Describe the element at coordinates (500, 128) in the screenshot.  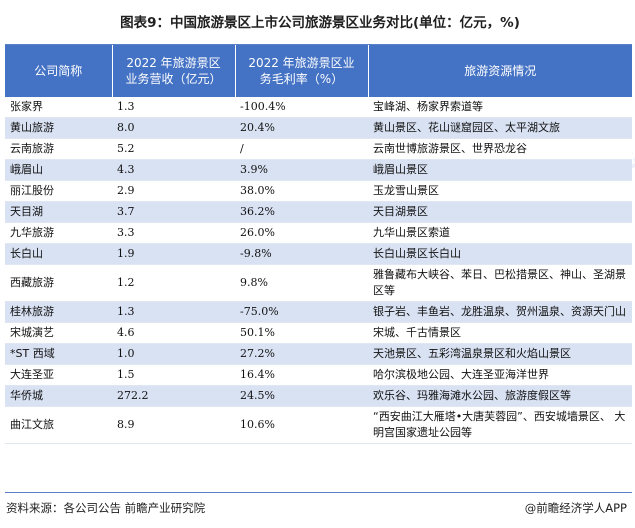
I see `resources-cell: 黄山景区、花山谜窟园区、太平湖文旅` at that location.